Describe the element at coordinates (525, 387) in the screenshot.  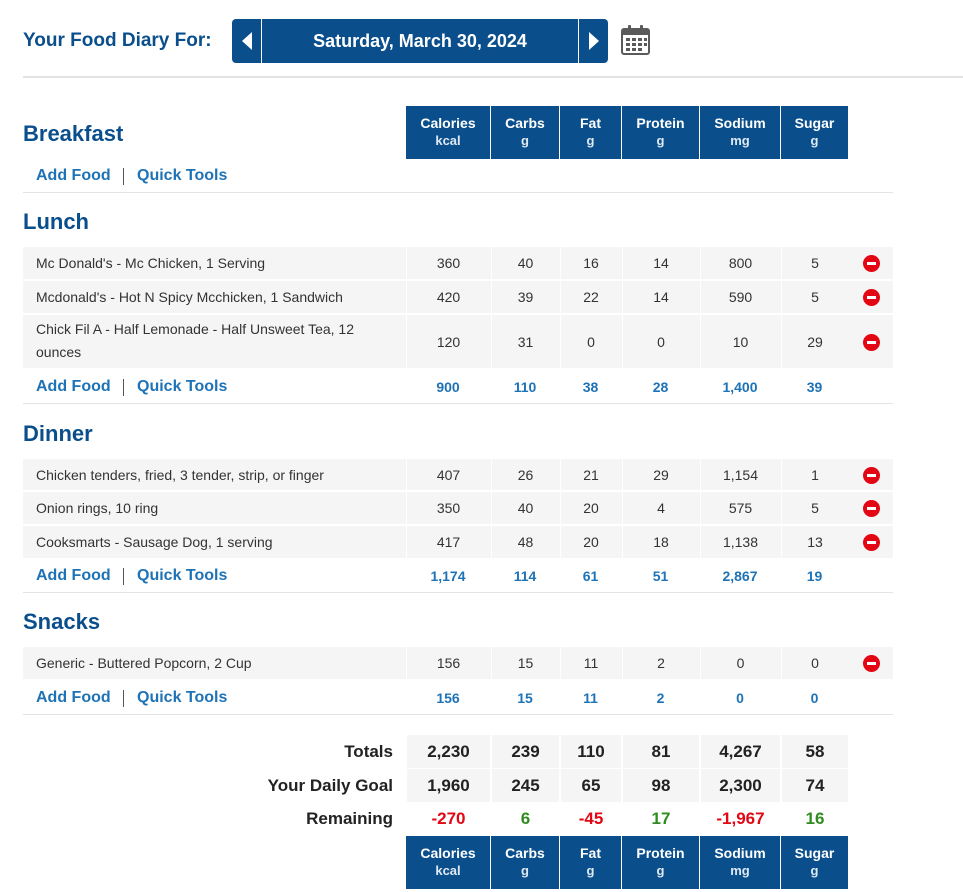
I see `meal-total-carbs: 110` at that location.